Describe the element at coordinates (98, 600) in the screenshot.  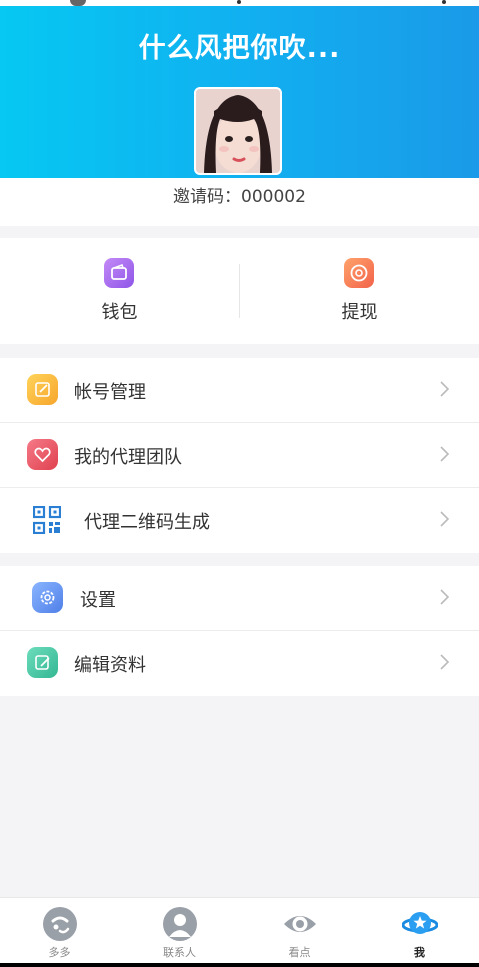
I see `menu-label: 设置` at that location.